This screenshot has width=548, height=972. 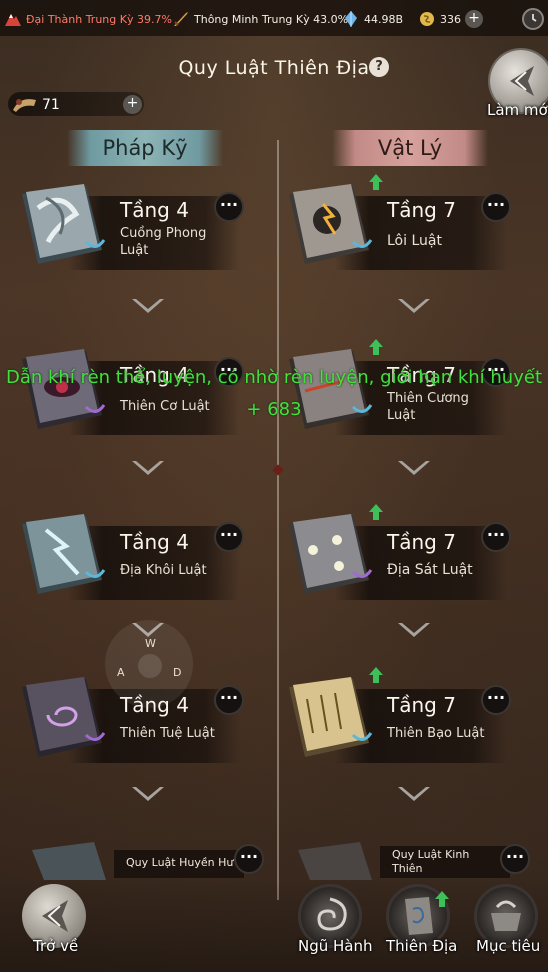 I want to click on skill-card-loi-luat: Tầng 7 Lôi Luật ···, so click(x=393, y=227).